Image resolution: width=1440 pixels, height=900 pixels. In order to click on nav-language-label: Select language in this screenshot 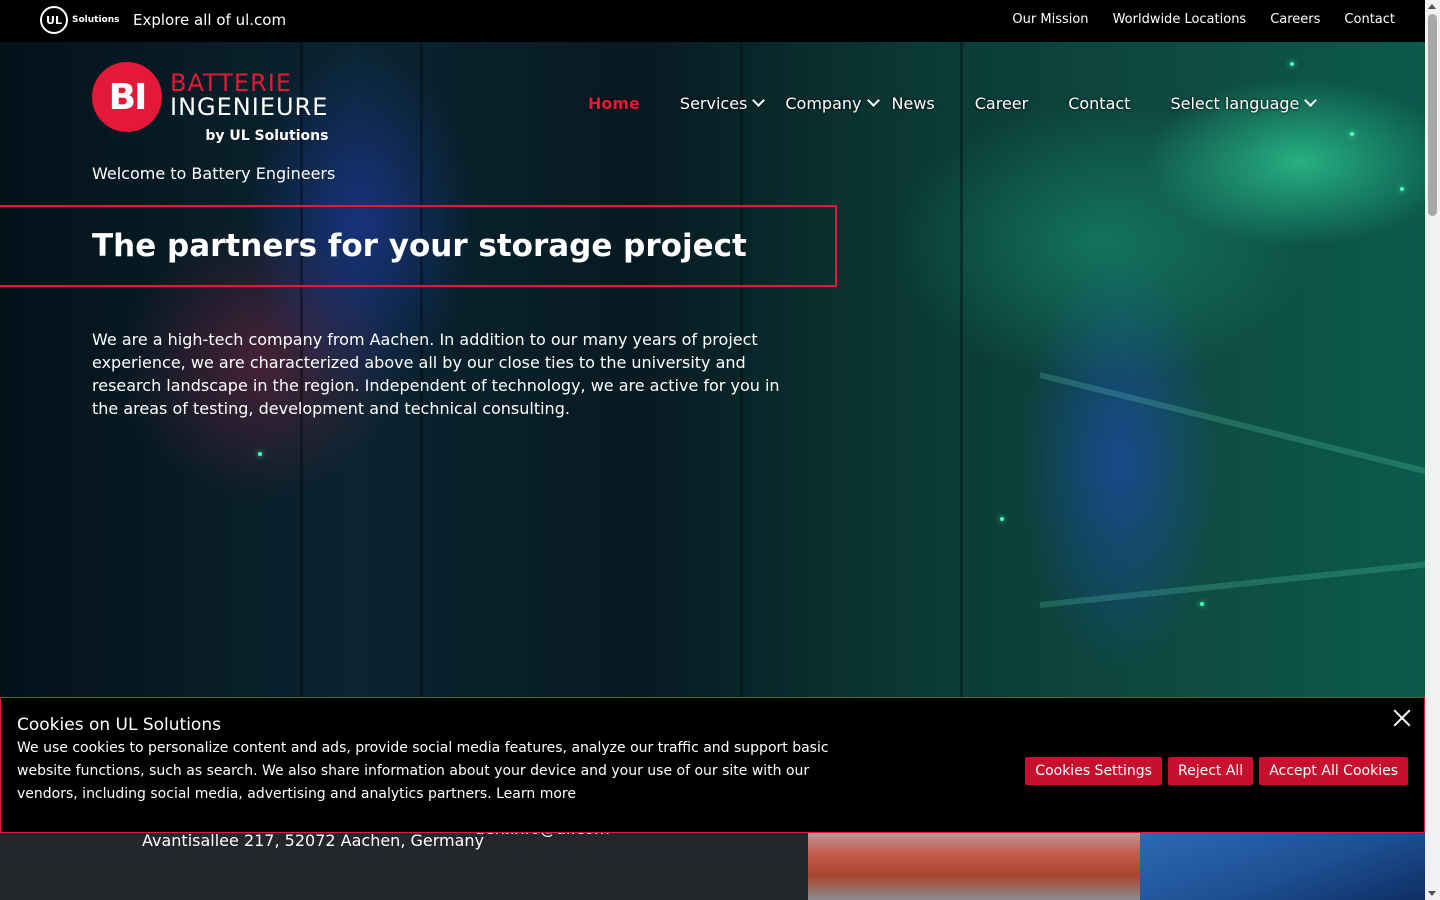, I will do `click(1235, 103)`.